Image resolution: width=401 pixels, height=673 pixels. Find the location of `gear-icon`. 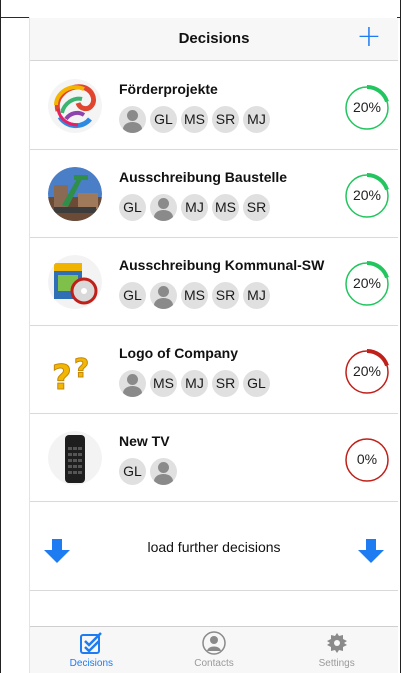

gear-icon is located at coordinates (337, 643).